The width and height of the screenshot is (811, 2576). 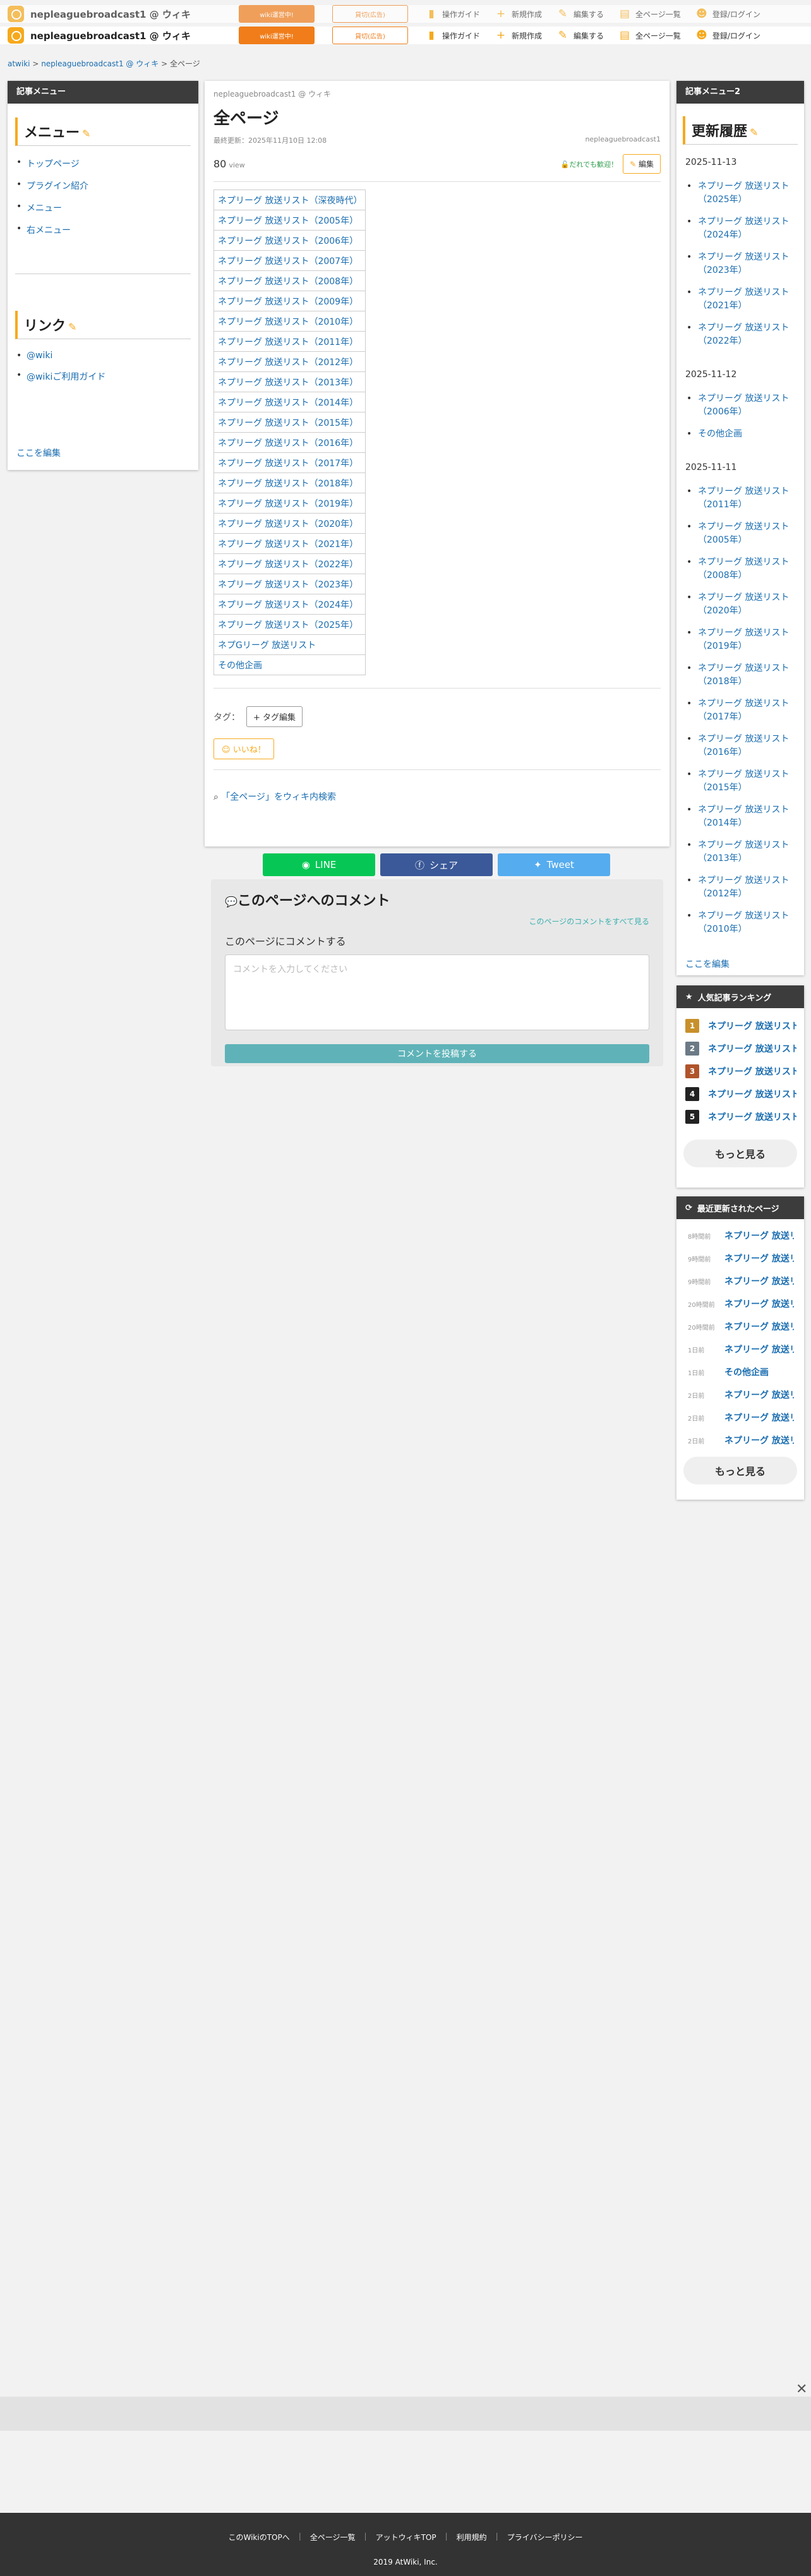 What do you see at coordinates (740, 1417) in the screenshot?
I see `recent-item: 2日前 ネプリーグ 放送リスト（2005年）` at bounding box center [740, 1417].